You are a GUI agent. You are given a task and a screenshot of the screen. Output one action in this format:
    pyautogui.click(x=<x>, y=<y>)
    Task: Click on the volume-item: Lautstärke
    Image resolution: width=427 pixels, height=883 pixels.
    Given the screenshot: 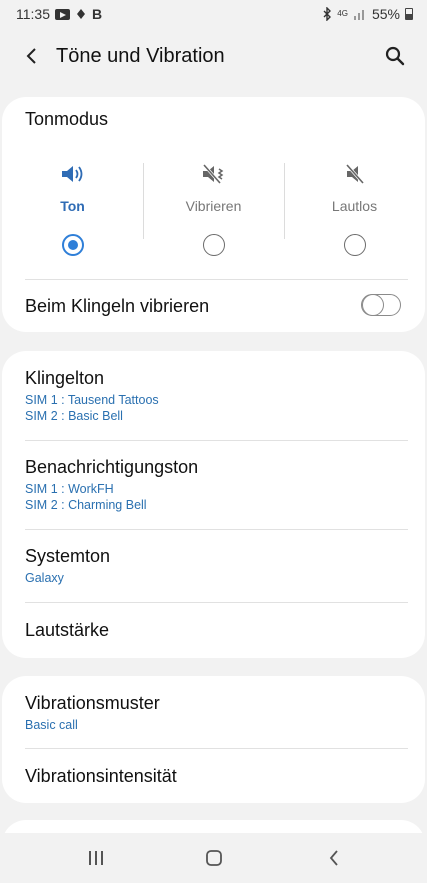 What is the action you would take?
    pyautogui.click(x=213, y=630)
    